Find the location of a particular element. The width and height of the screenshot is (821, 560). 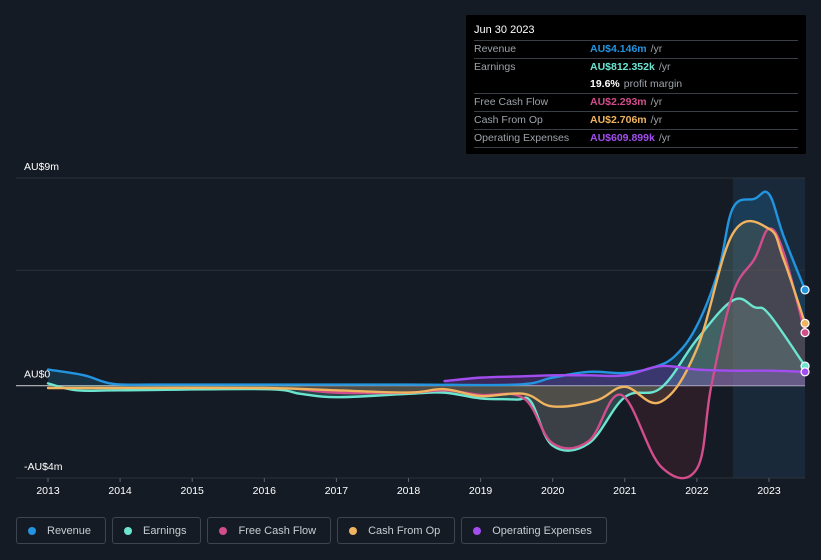

tooltip-row-profit-margin: 19.6% profit margin is located at coordinates (636, 85).